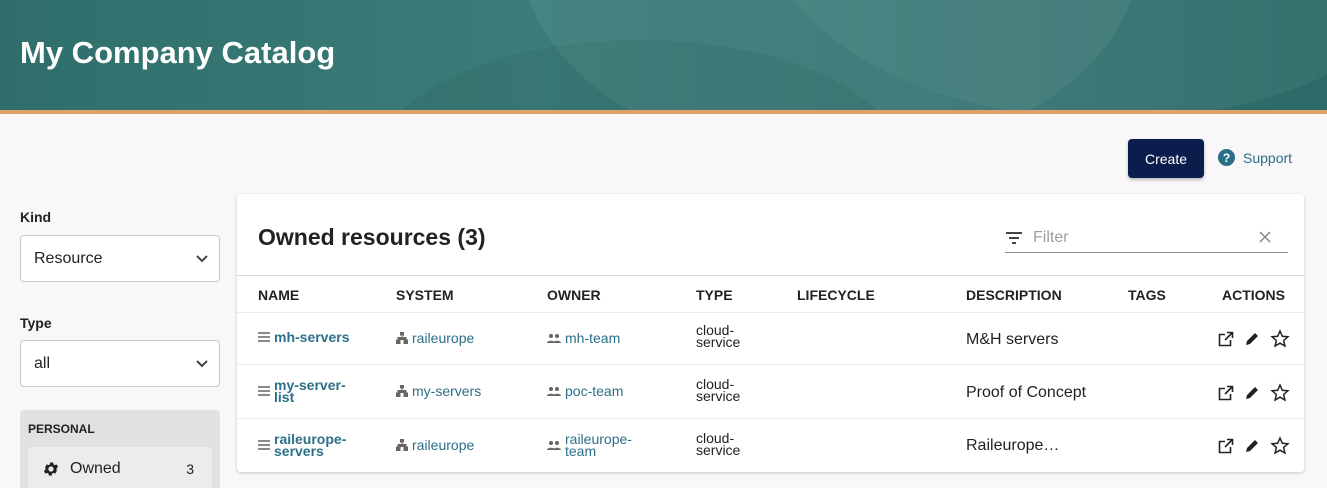 The image size is (1327, 488). I want to click on table-title: Owned resources (3), so click(372, 237).